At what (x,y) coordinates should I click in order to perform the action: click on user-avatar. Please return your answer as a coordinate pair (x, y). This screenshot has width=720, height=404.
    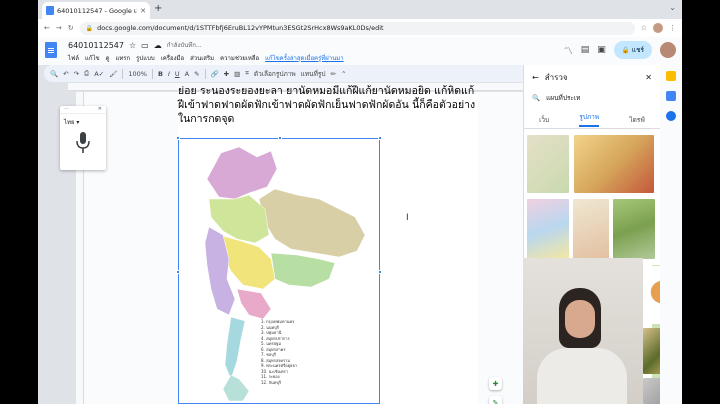
    Looking at the image, I should click on (668, 50).